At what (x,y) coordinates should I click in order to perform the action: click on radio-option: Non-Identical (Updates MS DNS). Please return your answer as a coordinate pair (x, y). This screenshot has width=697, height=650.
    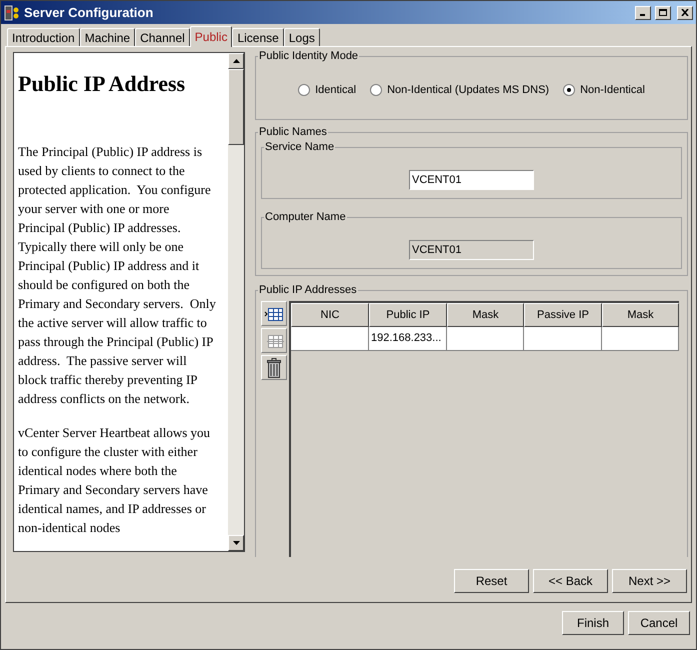
    Looking at the image, I should click on (460, 90).